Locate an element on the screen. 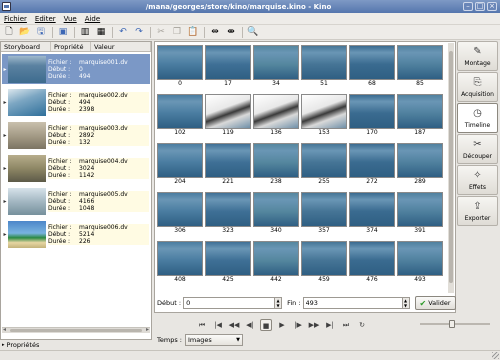 This screenshot has width=500, height=360. volume-slider is located at coordinates (455, 324).